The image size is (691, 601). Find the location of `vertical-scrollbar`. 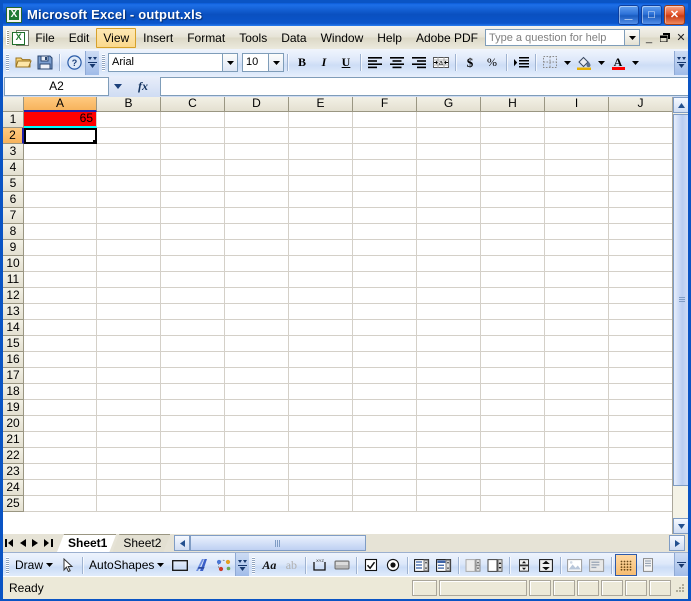

vertical-scrollbar is located at coordinates (680, 315).